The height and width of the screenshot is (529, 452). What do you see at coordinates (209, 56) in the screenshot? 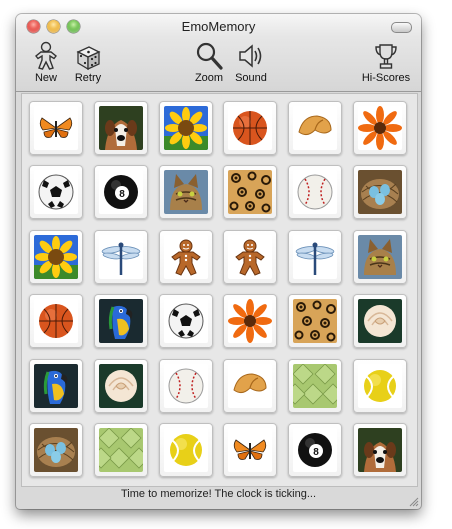
I see `magnifier-icon` at bounding box center [209, 56].